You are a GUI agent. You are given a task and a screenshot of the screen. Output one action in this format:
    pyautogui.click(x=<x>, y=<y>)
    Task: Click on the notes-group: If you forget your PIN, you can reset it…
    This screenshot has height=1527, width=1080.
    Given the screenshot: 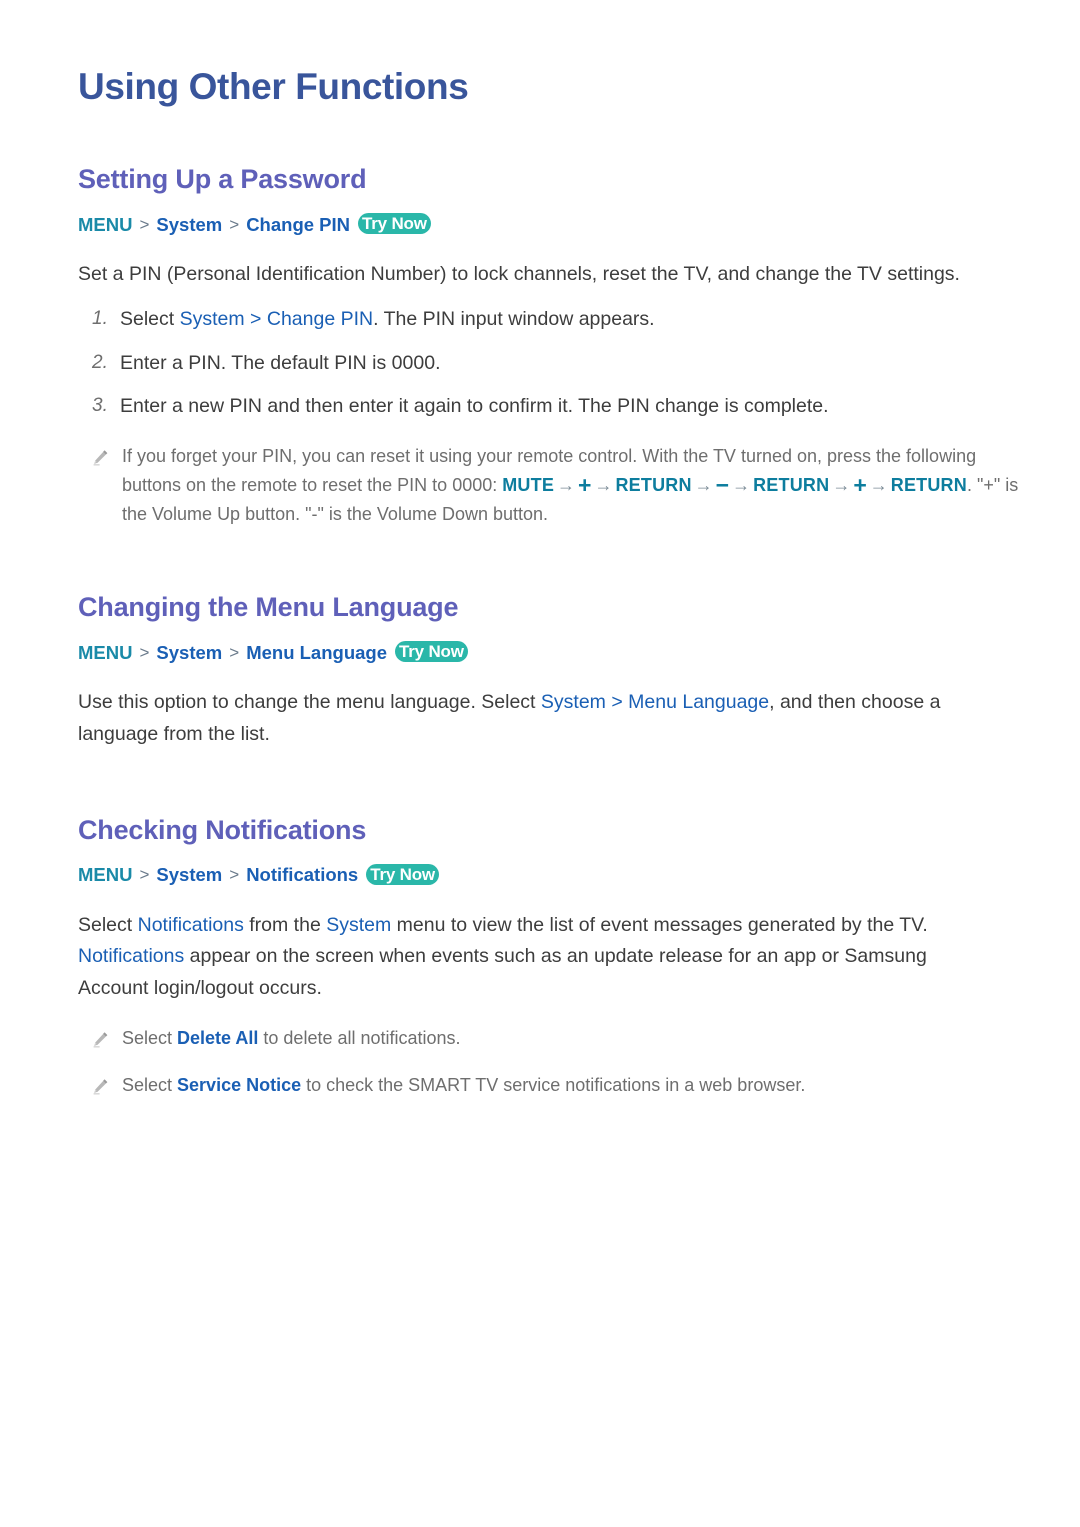 What is the action you would take?
    pyautogui.click(x=549, y=485)
    